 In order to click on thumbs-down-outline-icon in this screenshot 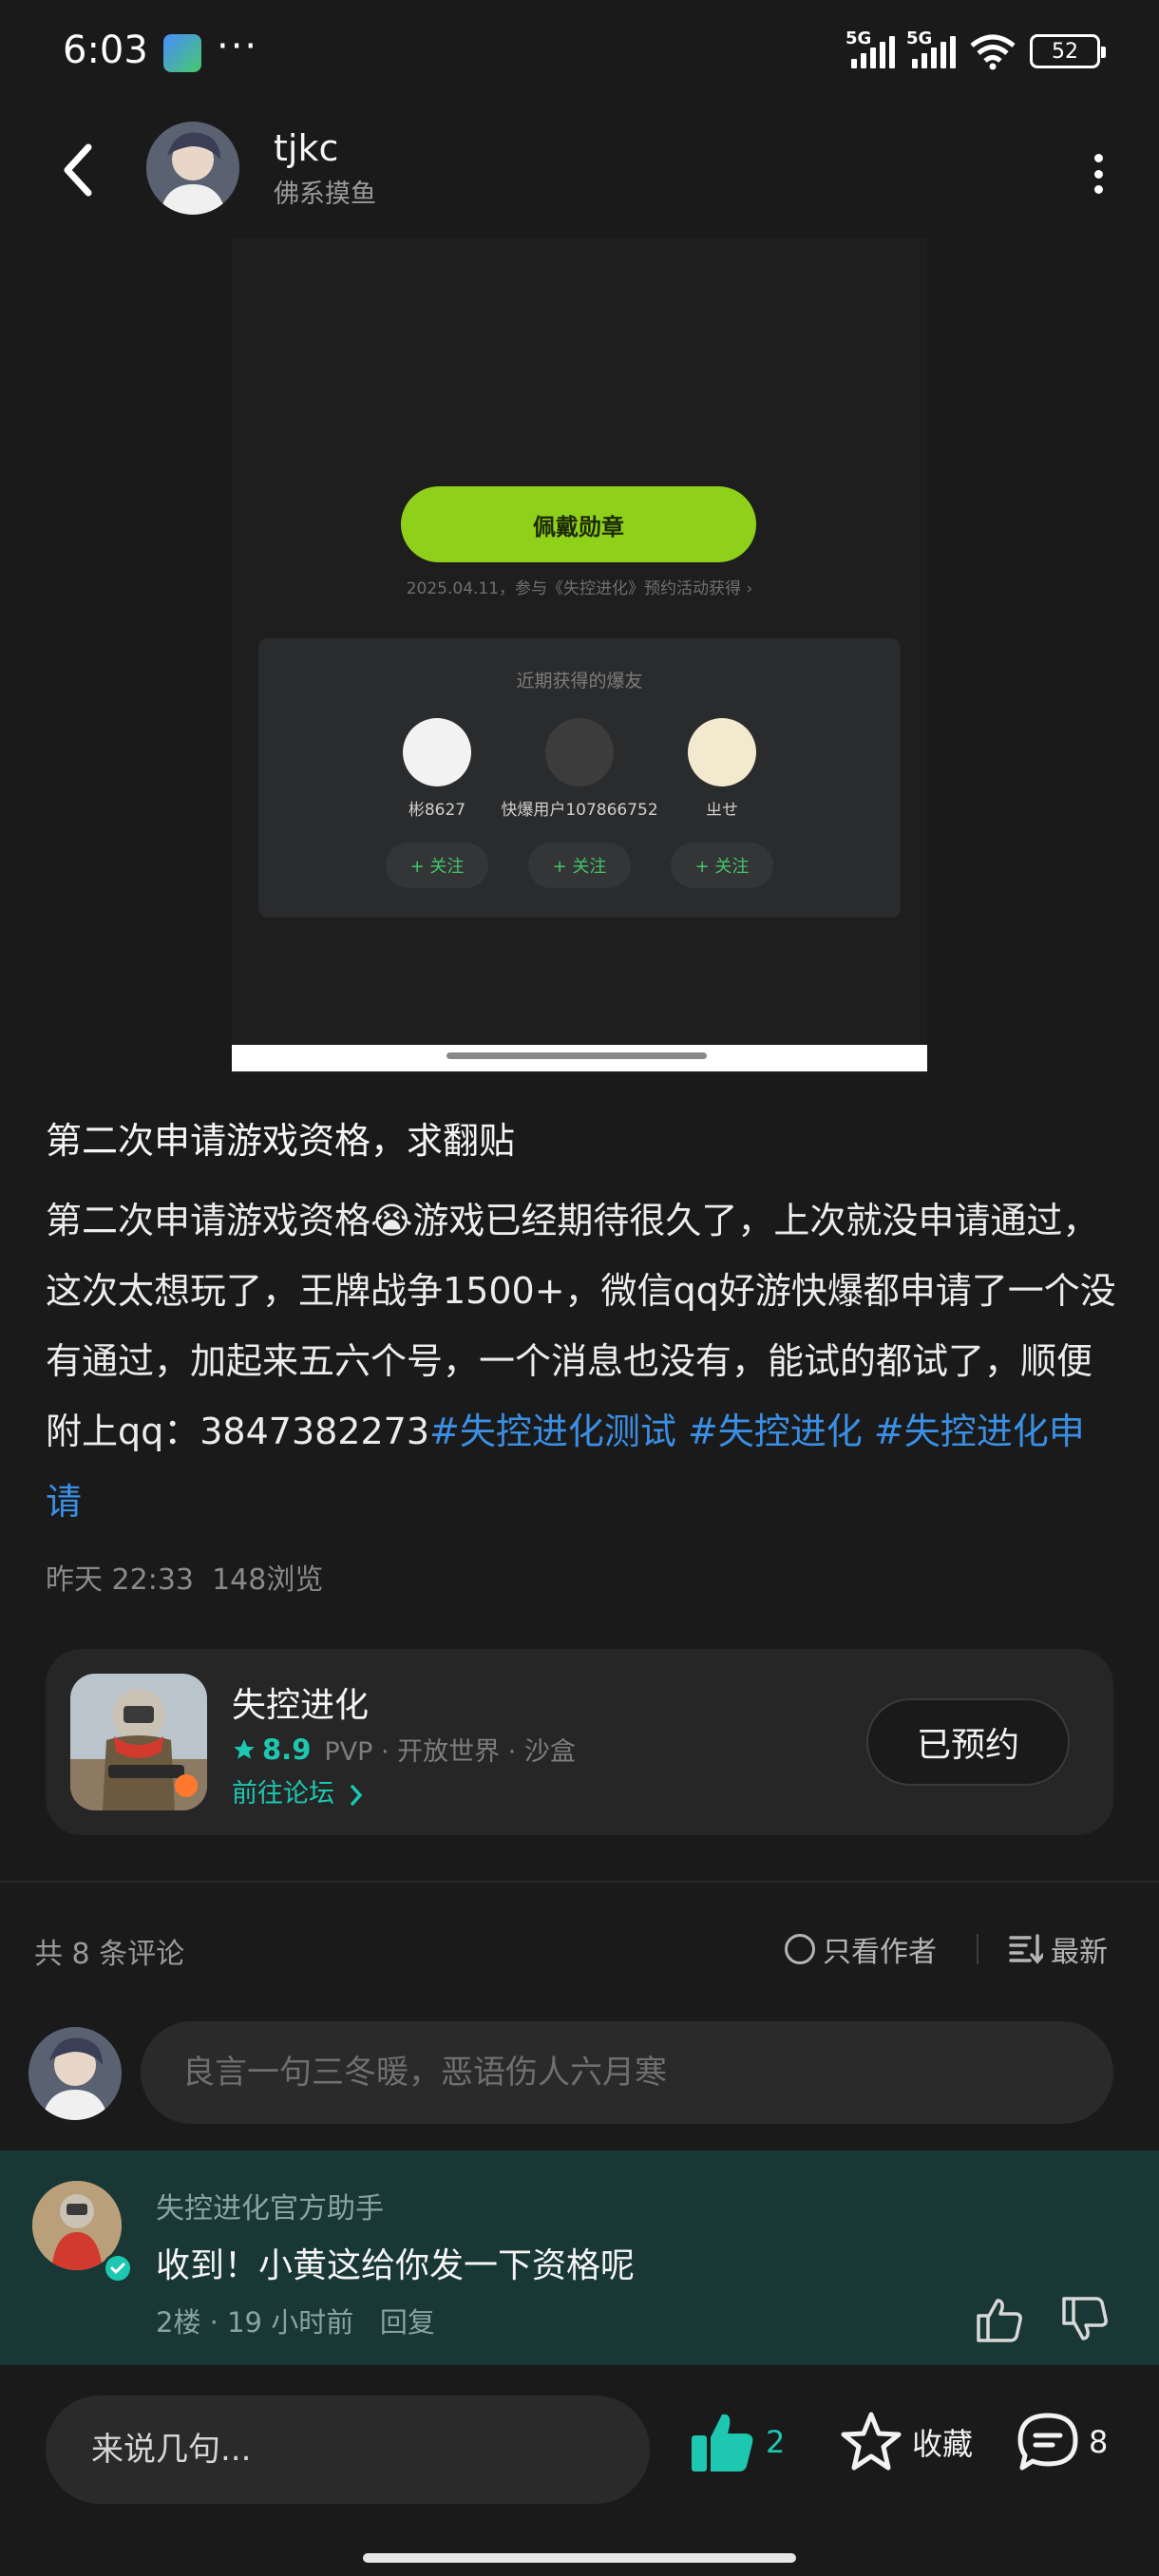, I will do `click(1085, 2319)`.